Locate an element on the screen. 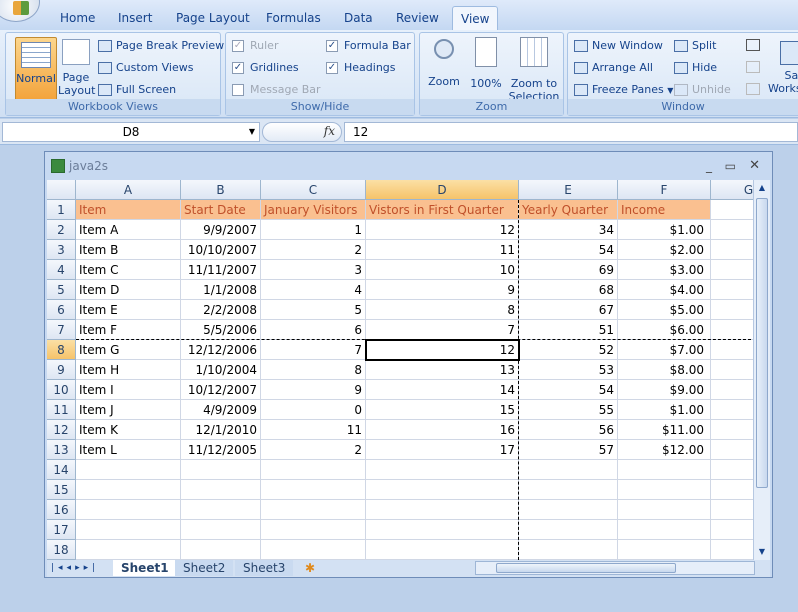  cell: $2.00 is located at coordinates (664, 250).